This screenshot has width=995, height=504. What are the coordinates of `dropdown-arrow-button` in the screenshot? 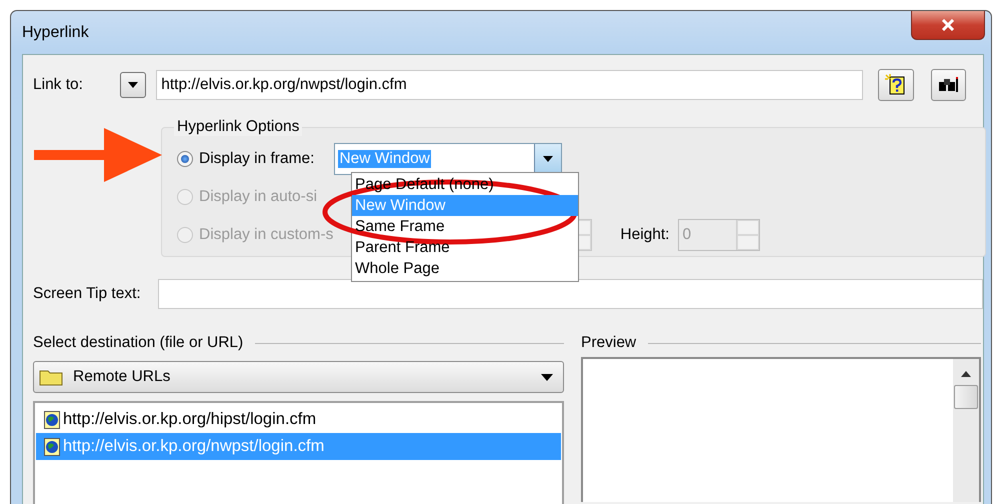 It's located at (548, 159).